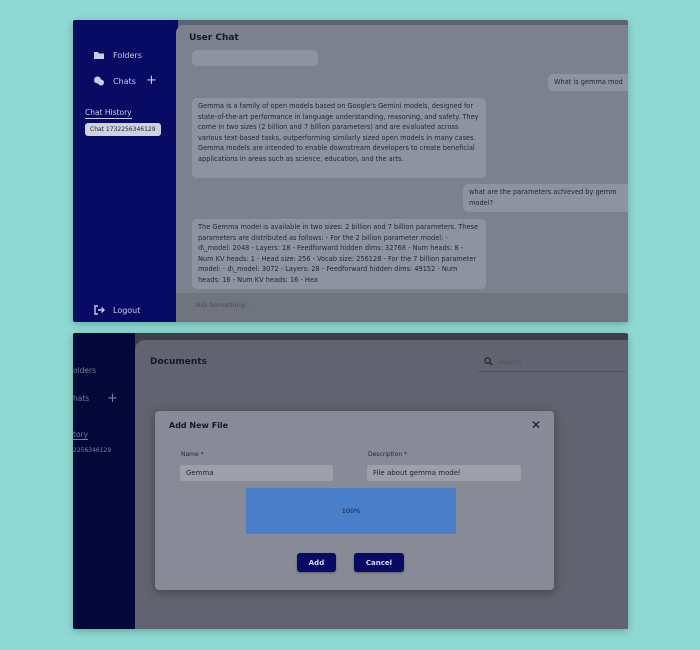  What do you see at coordinates (536, 425) in the screenshot?
I see `close-icon: ✕` at bounding box center [536, 425].